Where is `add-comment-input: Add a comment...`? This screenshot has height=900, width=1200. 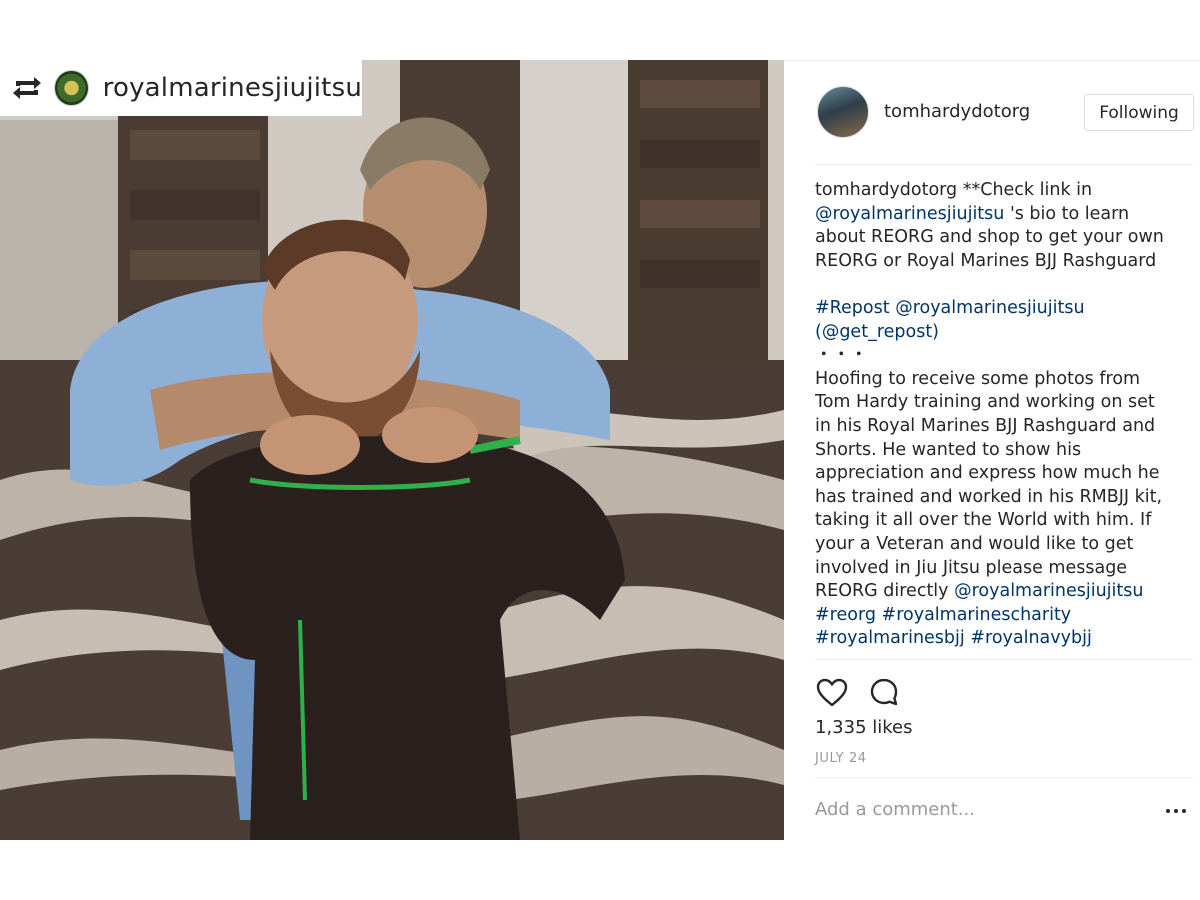 add-comment-input: Add a comment... is located at coordinates (895, 809).